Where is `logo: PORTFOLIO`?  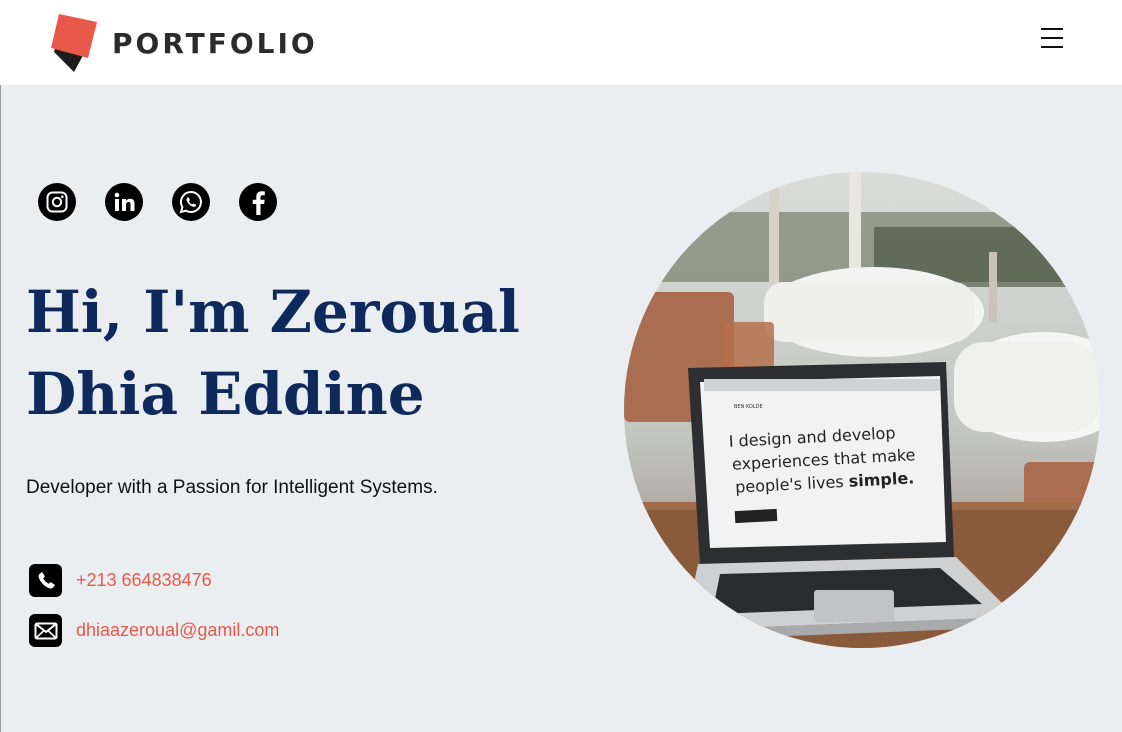 logo: PORTFOLIO is located at coordinates (184, 43).